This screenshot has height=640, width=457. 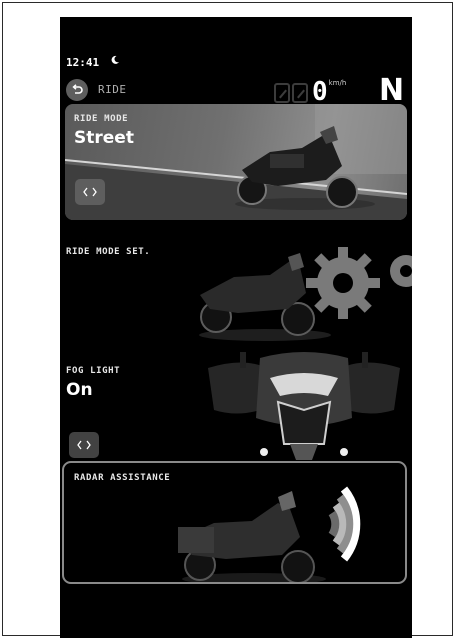 What do you see at coordinates (337, 83) in the screenshot?
I see `speed-unit: km/h` at bounding box center [337, 83].